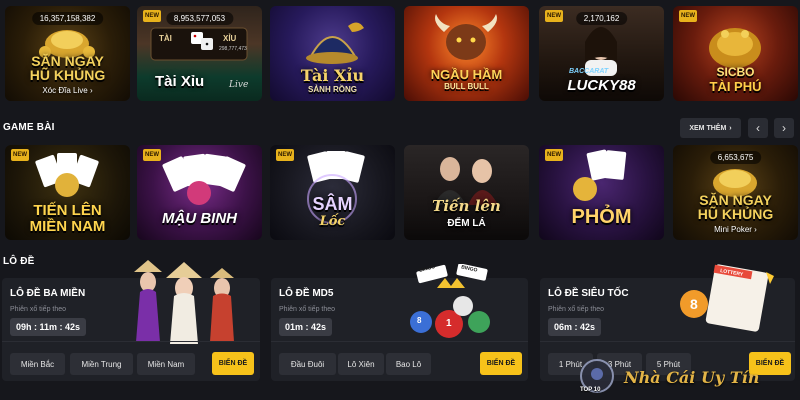 The image size is (800, 400). What do you see at coordinates (233, 49) in the screenshot?
I see `bet-amount: 298,777,473` at bounding box center [233, 49].